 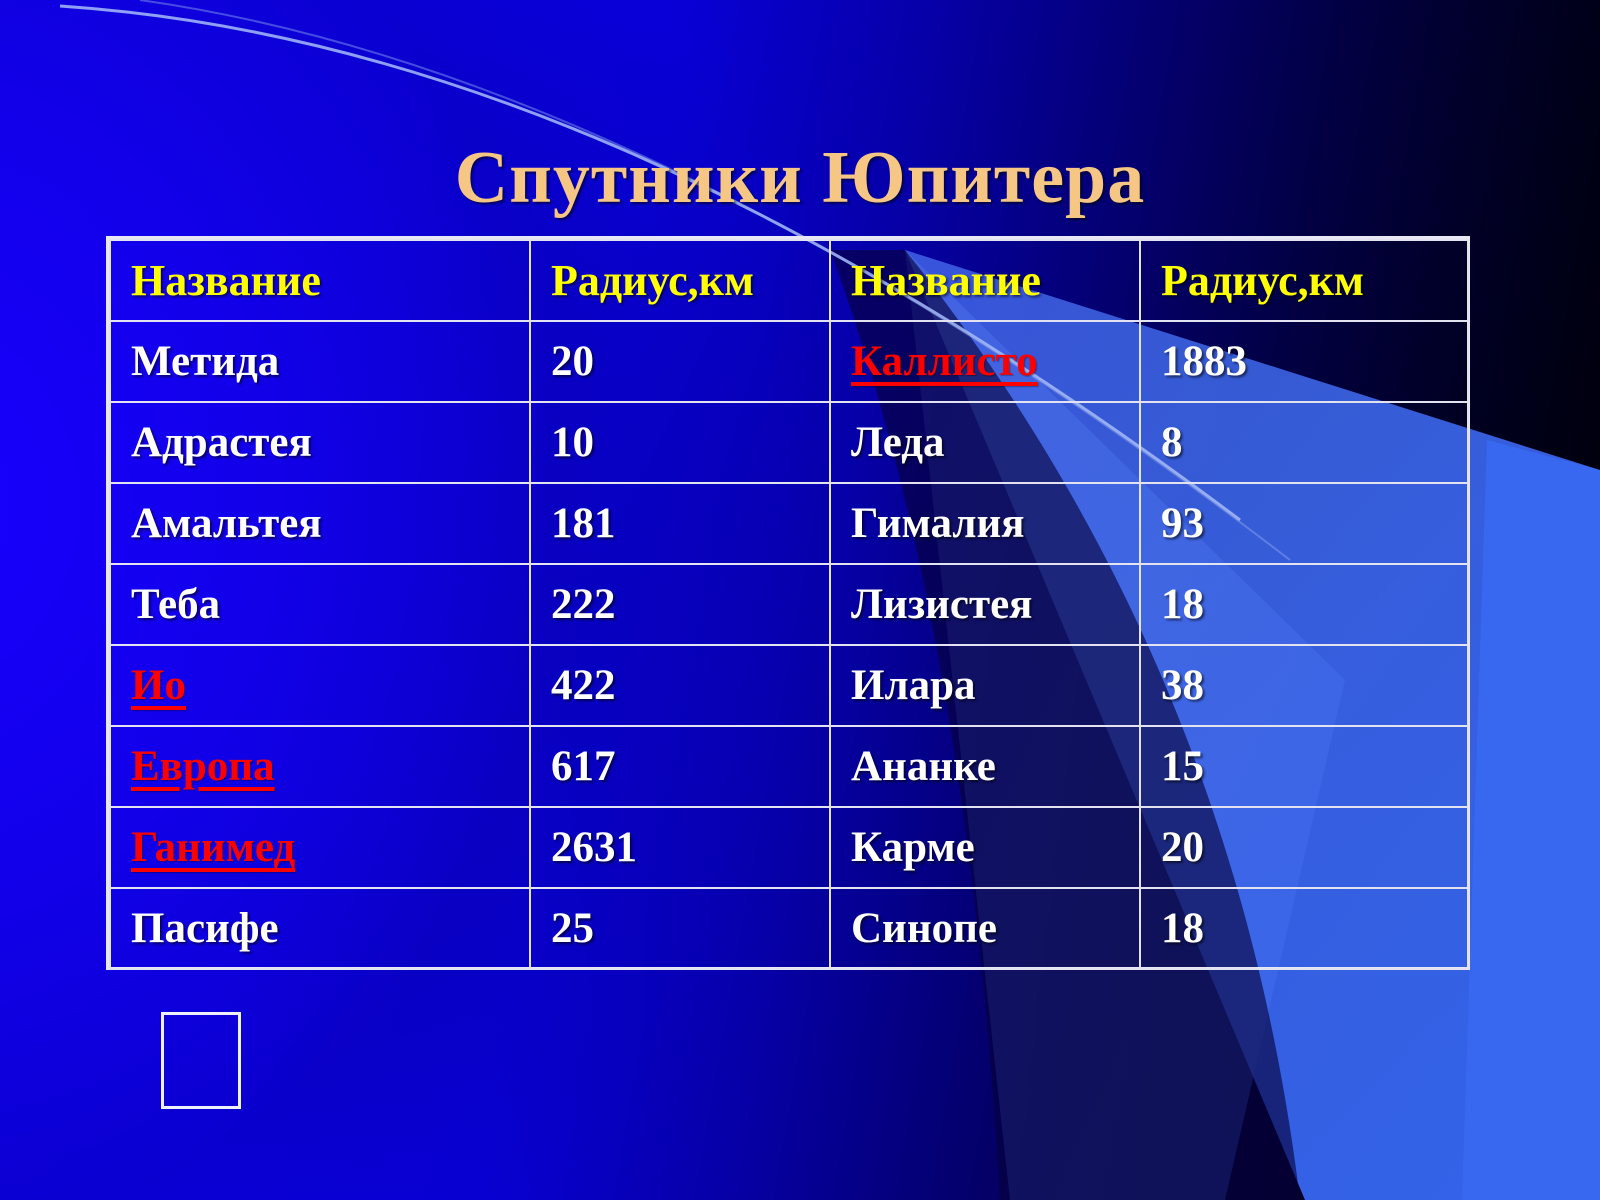 What do you see at coordinates (1304, 361) in the screenshot?
I see `cell-radius-right: 1883` at bounding box center [1304, 361].